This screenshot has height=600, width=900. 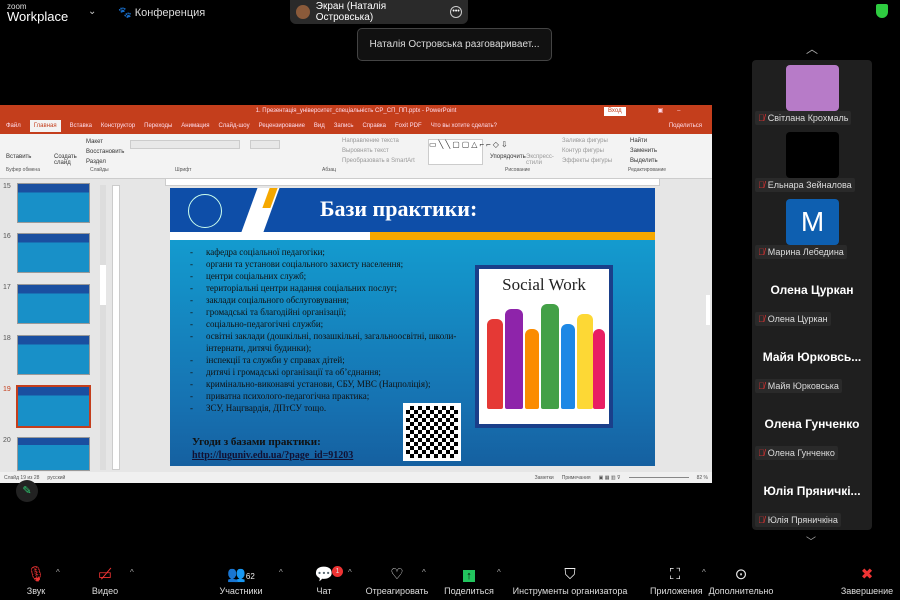 I want to click on more-icon: •••, so click(x=456, y=12).